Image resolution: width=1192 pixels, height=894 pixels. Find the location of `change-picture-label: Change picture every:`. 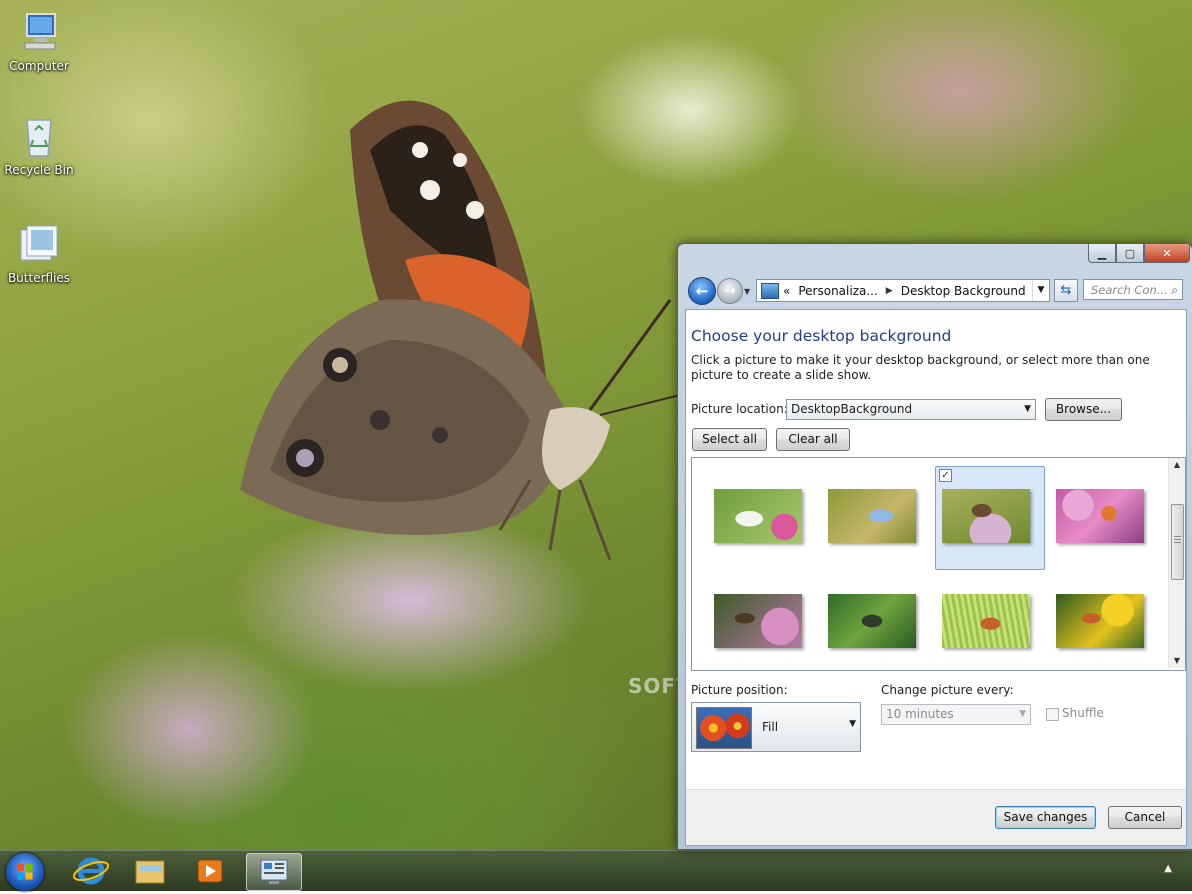

change-picture-label: Change picture every: is located at coordinates (947, 690).